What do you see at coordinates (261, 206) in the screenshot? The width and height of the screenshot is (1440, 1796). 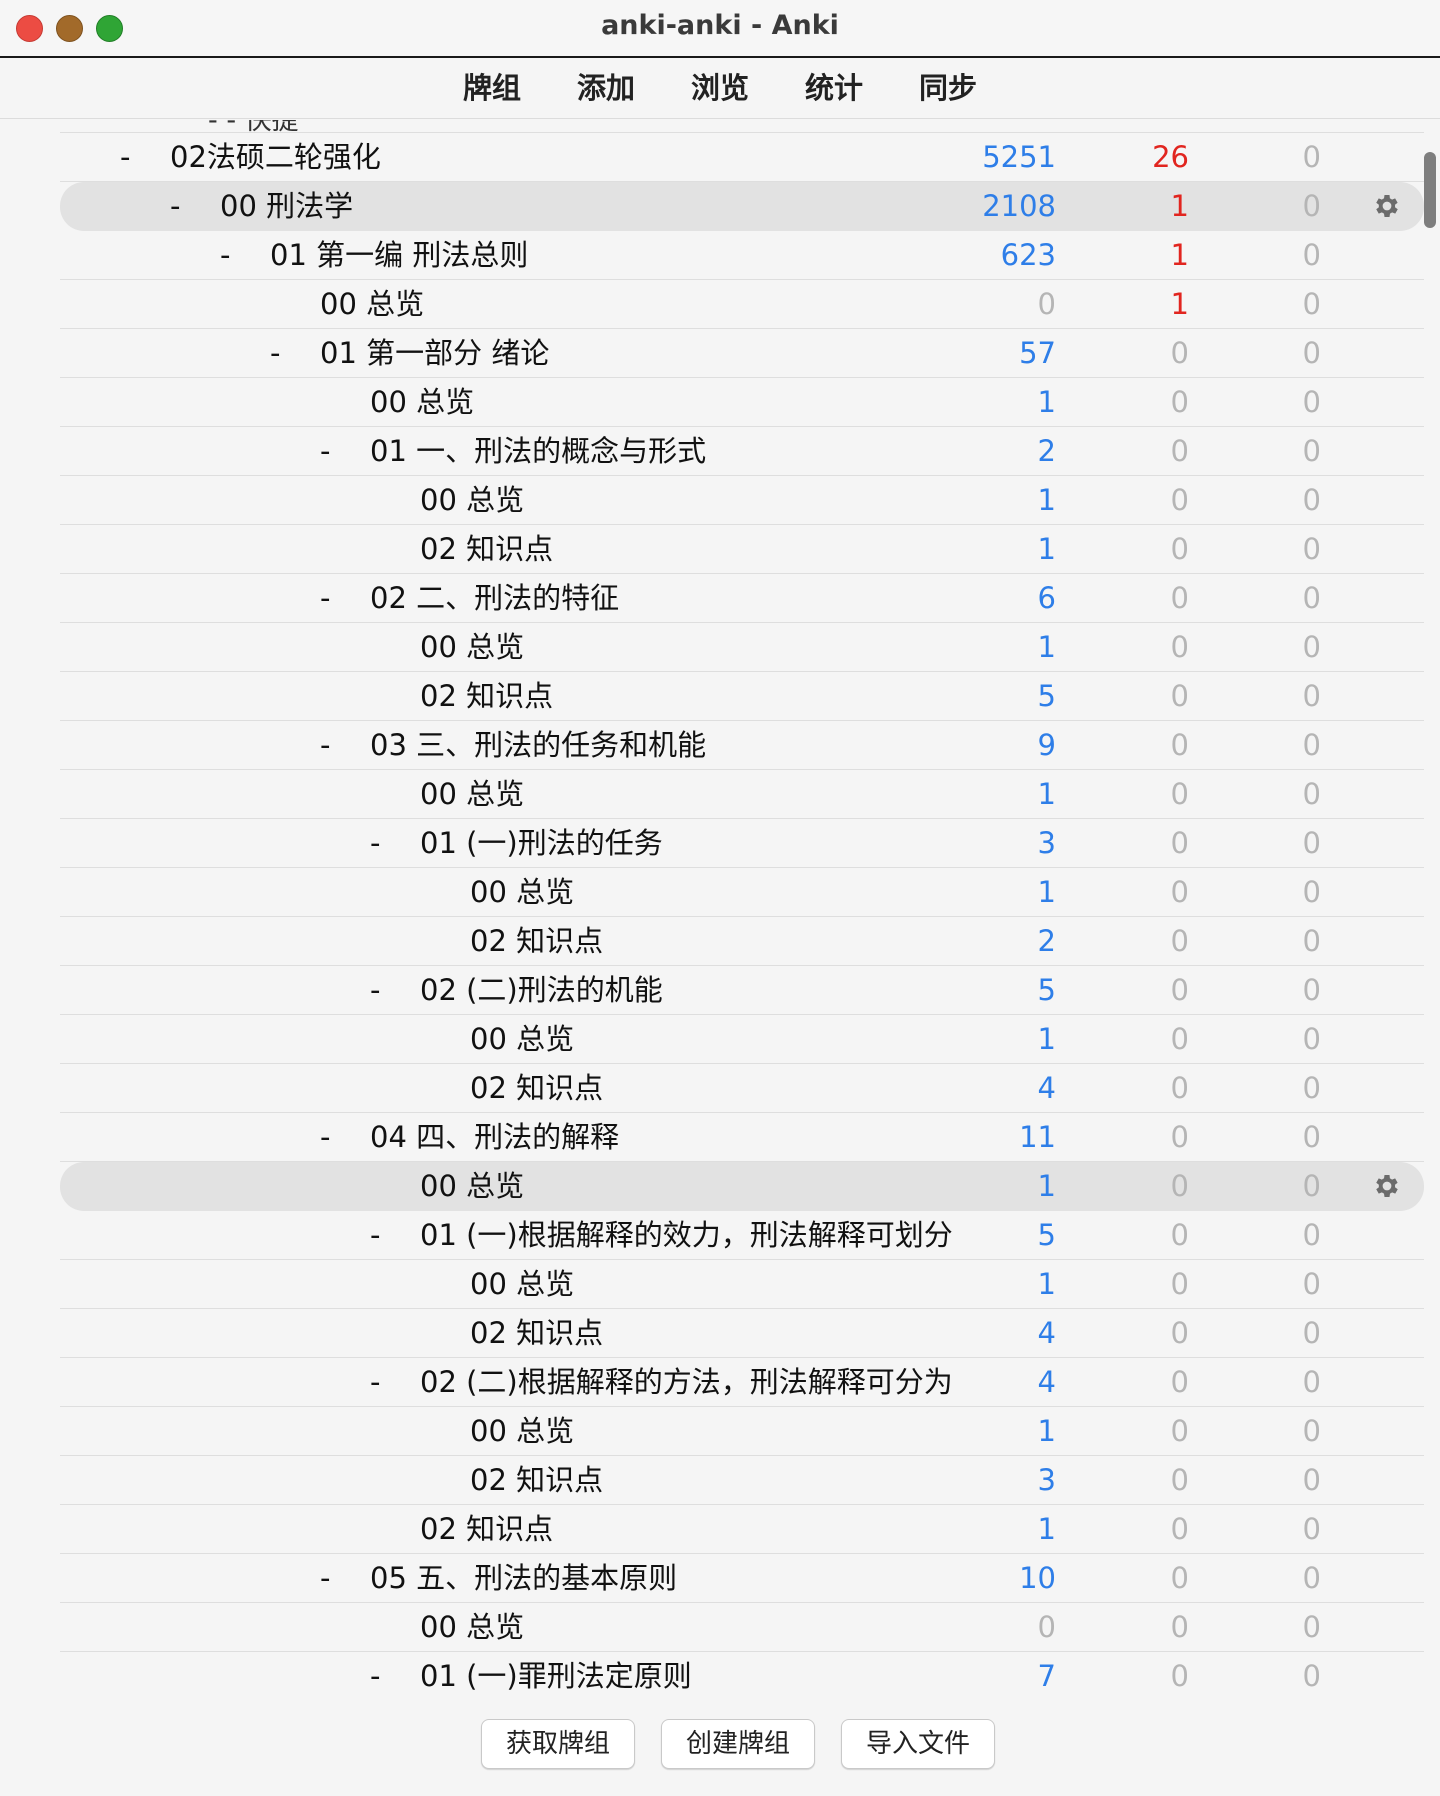 I see `deck-name: -00 刑法学` at bounding box center [261, 206].